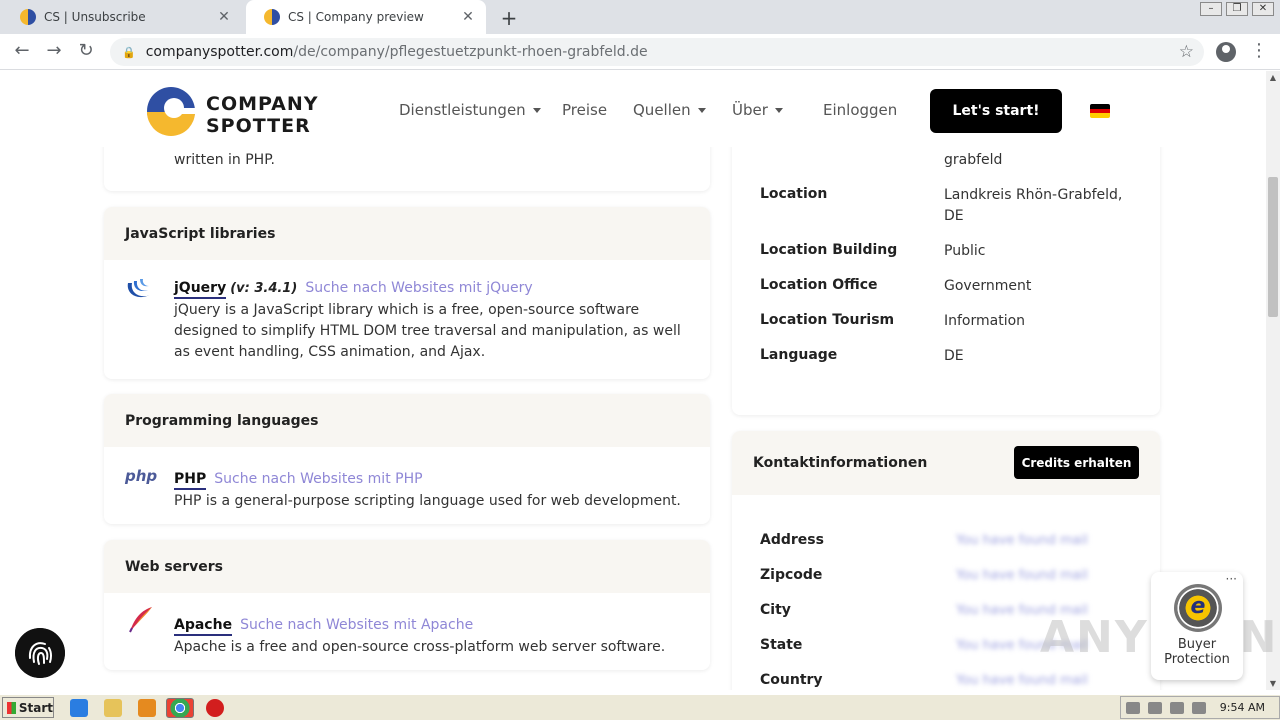 This screenshot has height=720, width=1280. Describe the element at coordinates (1197, 659) in the screenshot. I see `badge-line: Protection` at that location.